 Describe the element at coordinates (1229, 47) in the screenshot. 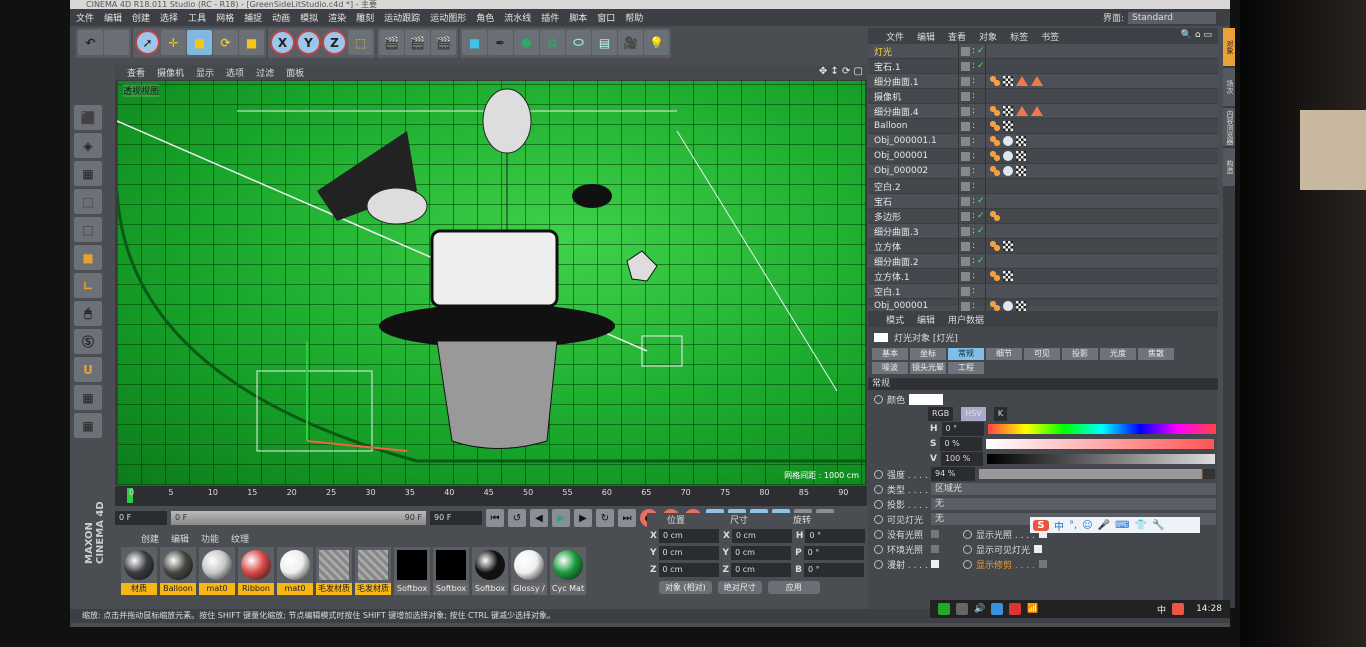

I see `dock-tab: 对象` at that location.